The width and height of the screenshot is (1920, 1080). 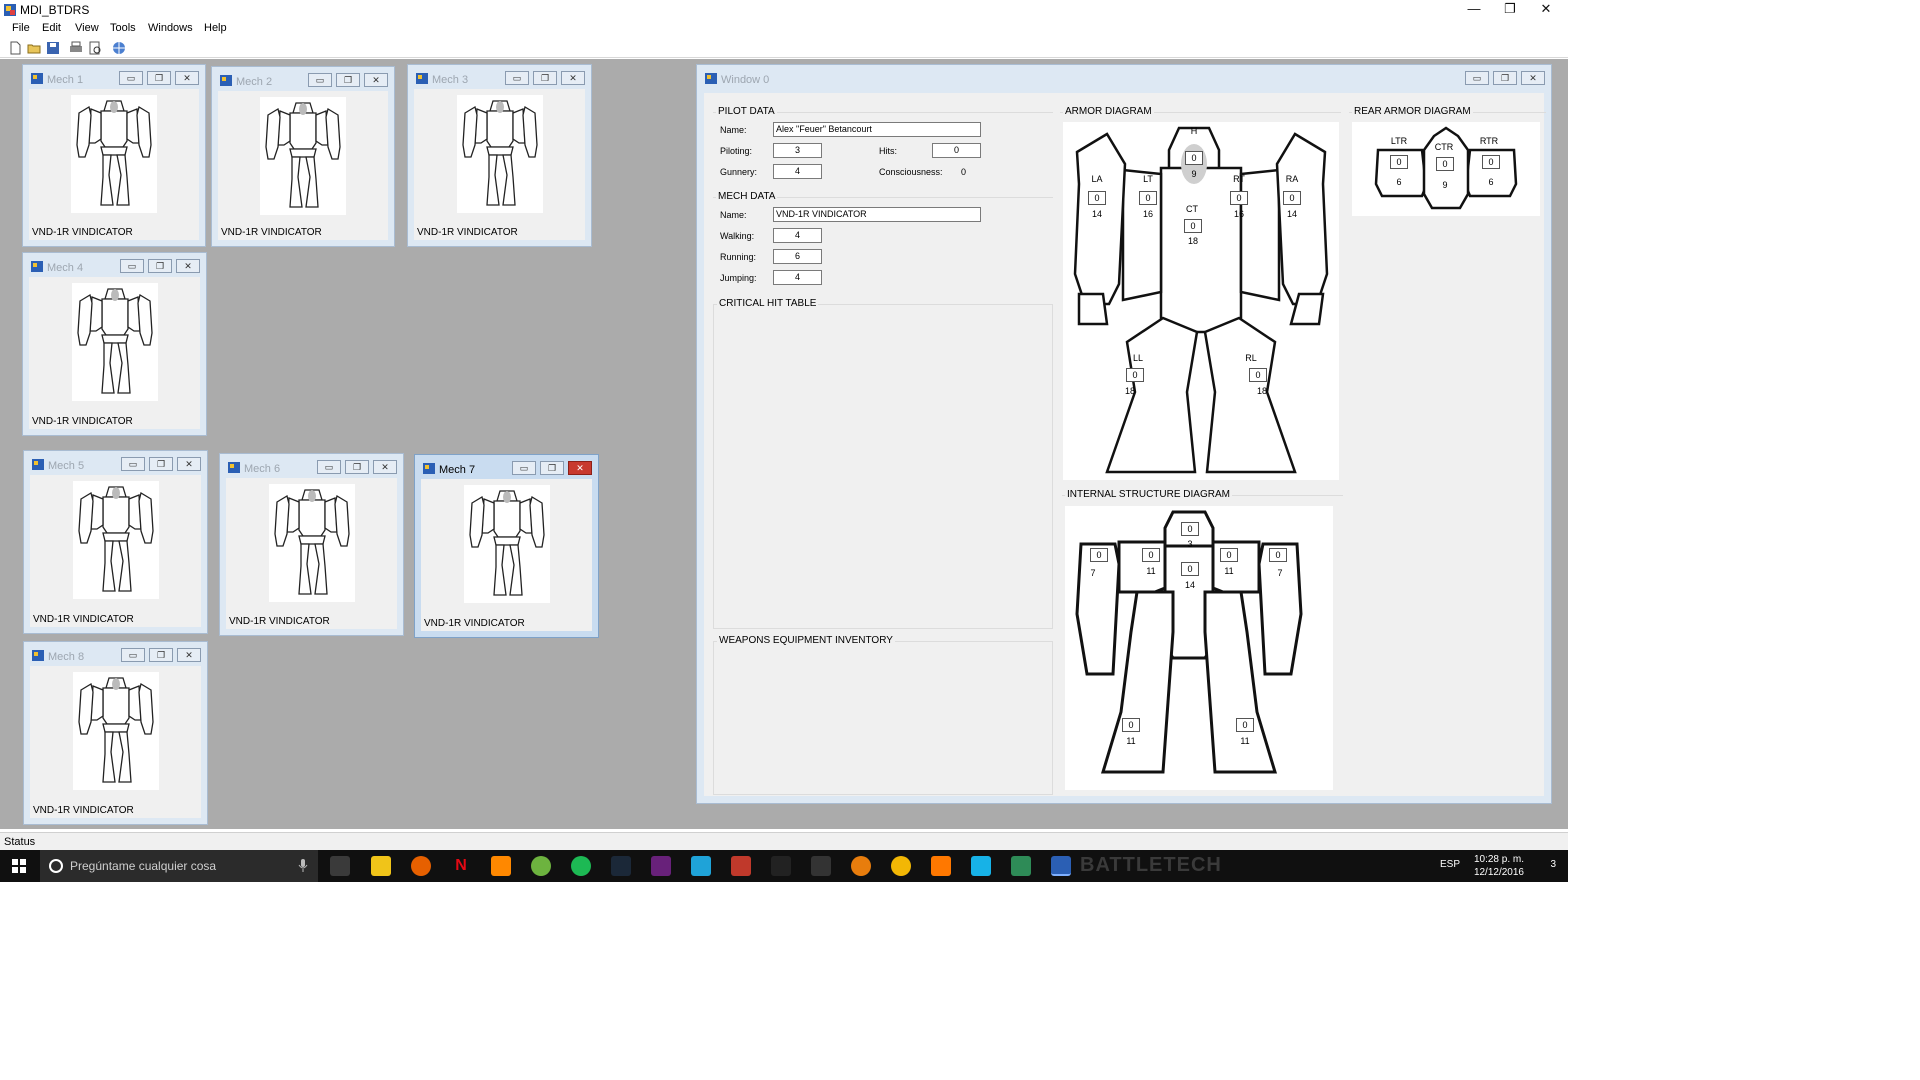 What do you see at coordinates (311, 468) in the screenshot?
I see `mech-window-titlebar: Mech 6 ▭ ❐ ✕` at bounding box center [311, 468].